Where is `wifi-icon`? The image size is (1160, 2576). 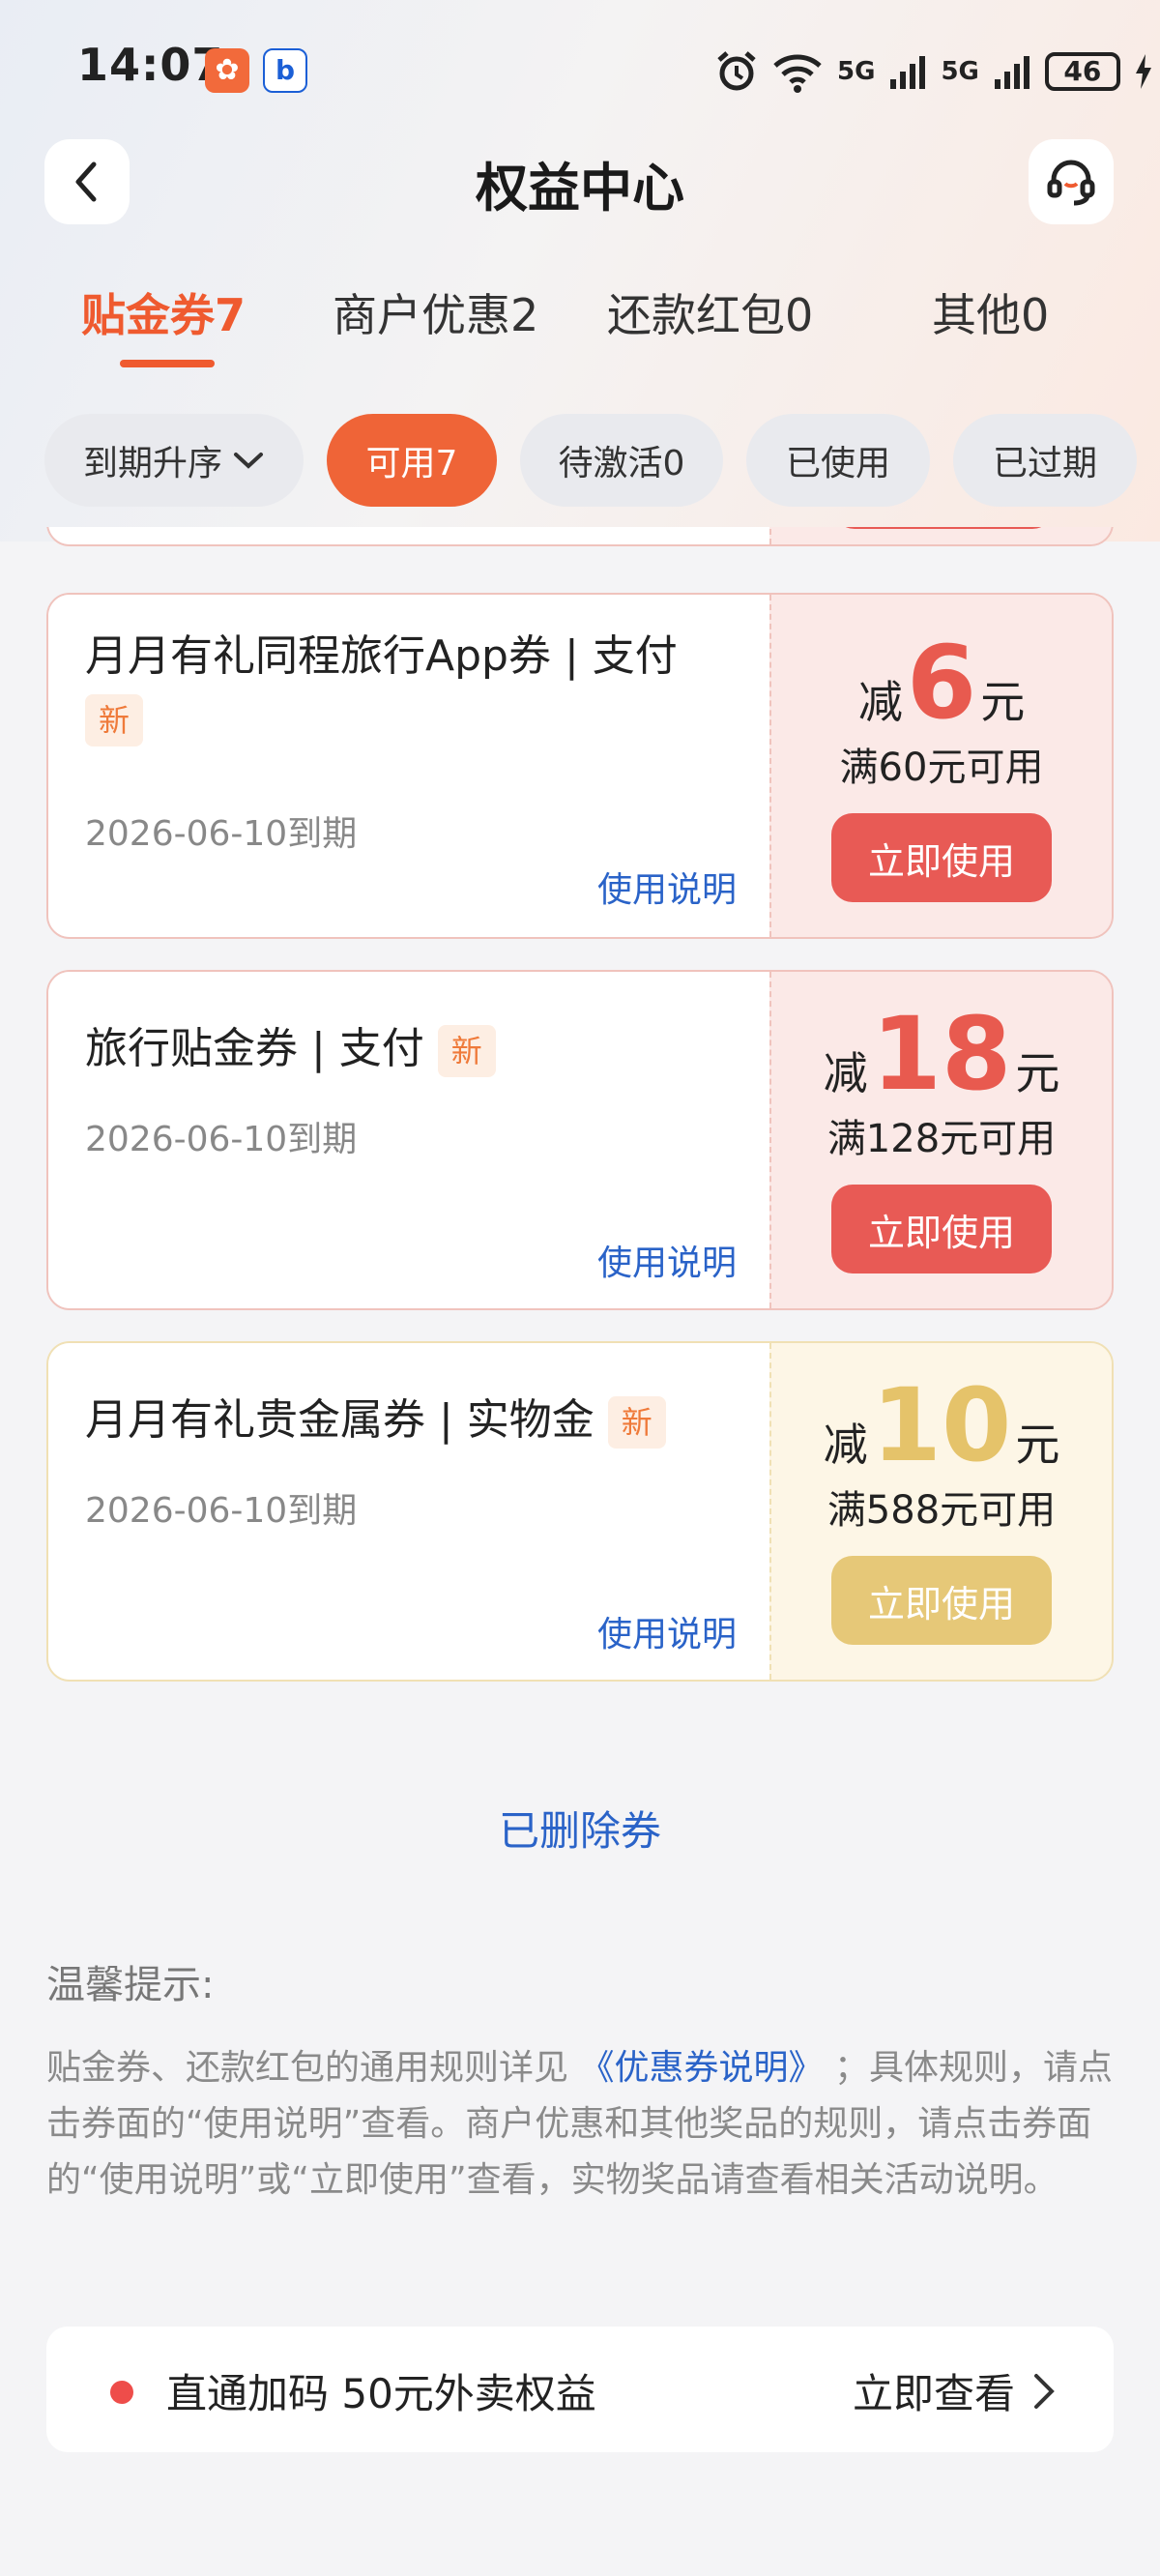 wifi-icon is located at coordinates (797, 73).